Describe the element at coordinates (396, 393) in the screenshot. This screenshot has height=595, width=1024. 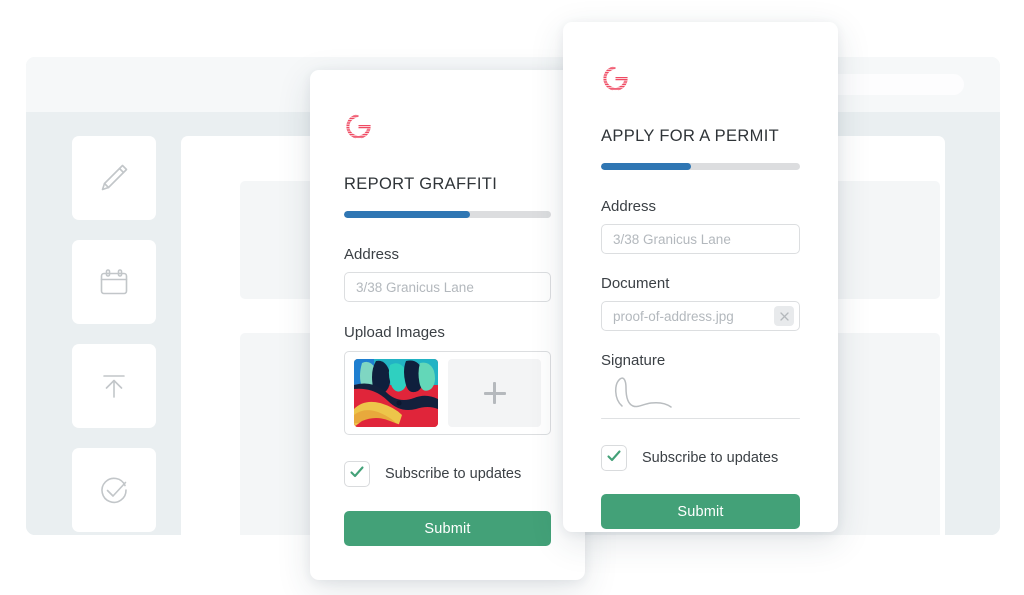
I see `uploaded-image-thumbnail` at that location.